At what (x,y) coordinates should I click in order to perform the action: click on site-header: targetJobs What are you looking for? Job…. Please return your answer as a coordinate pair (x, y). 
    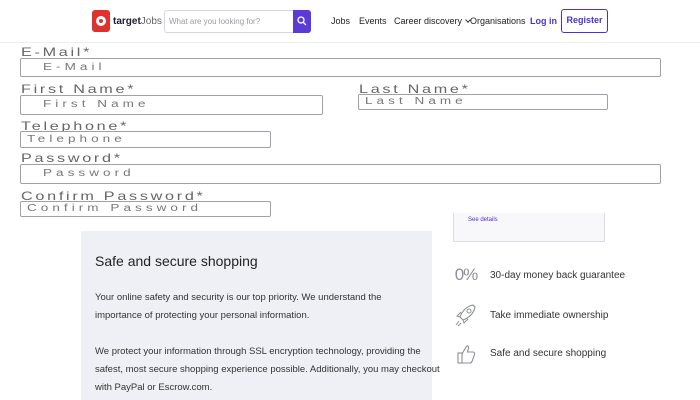
    Looking at the image, I should click on (350, 21).